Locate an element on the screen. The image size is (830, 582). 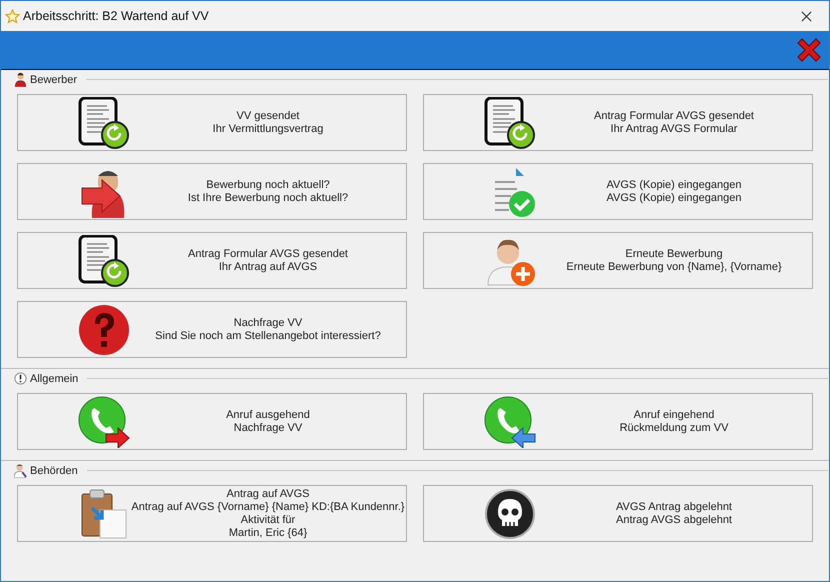
close-icon is located at coordinates (806, 16).